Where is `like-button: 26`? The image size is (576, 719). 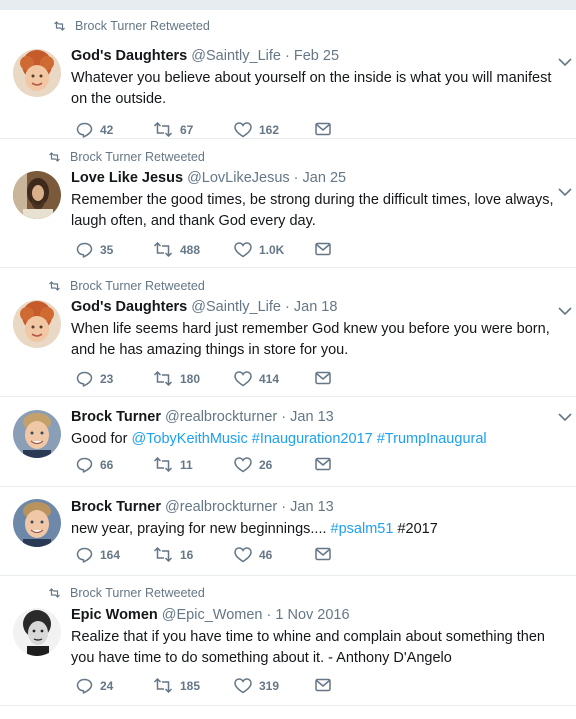 like-button: 26 is located at coordinates (253, 465).